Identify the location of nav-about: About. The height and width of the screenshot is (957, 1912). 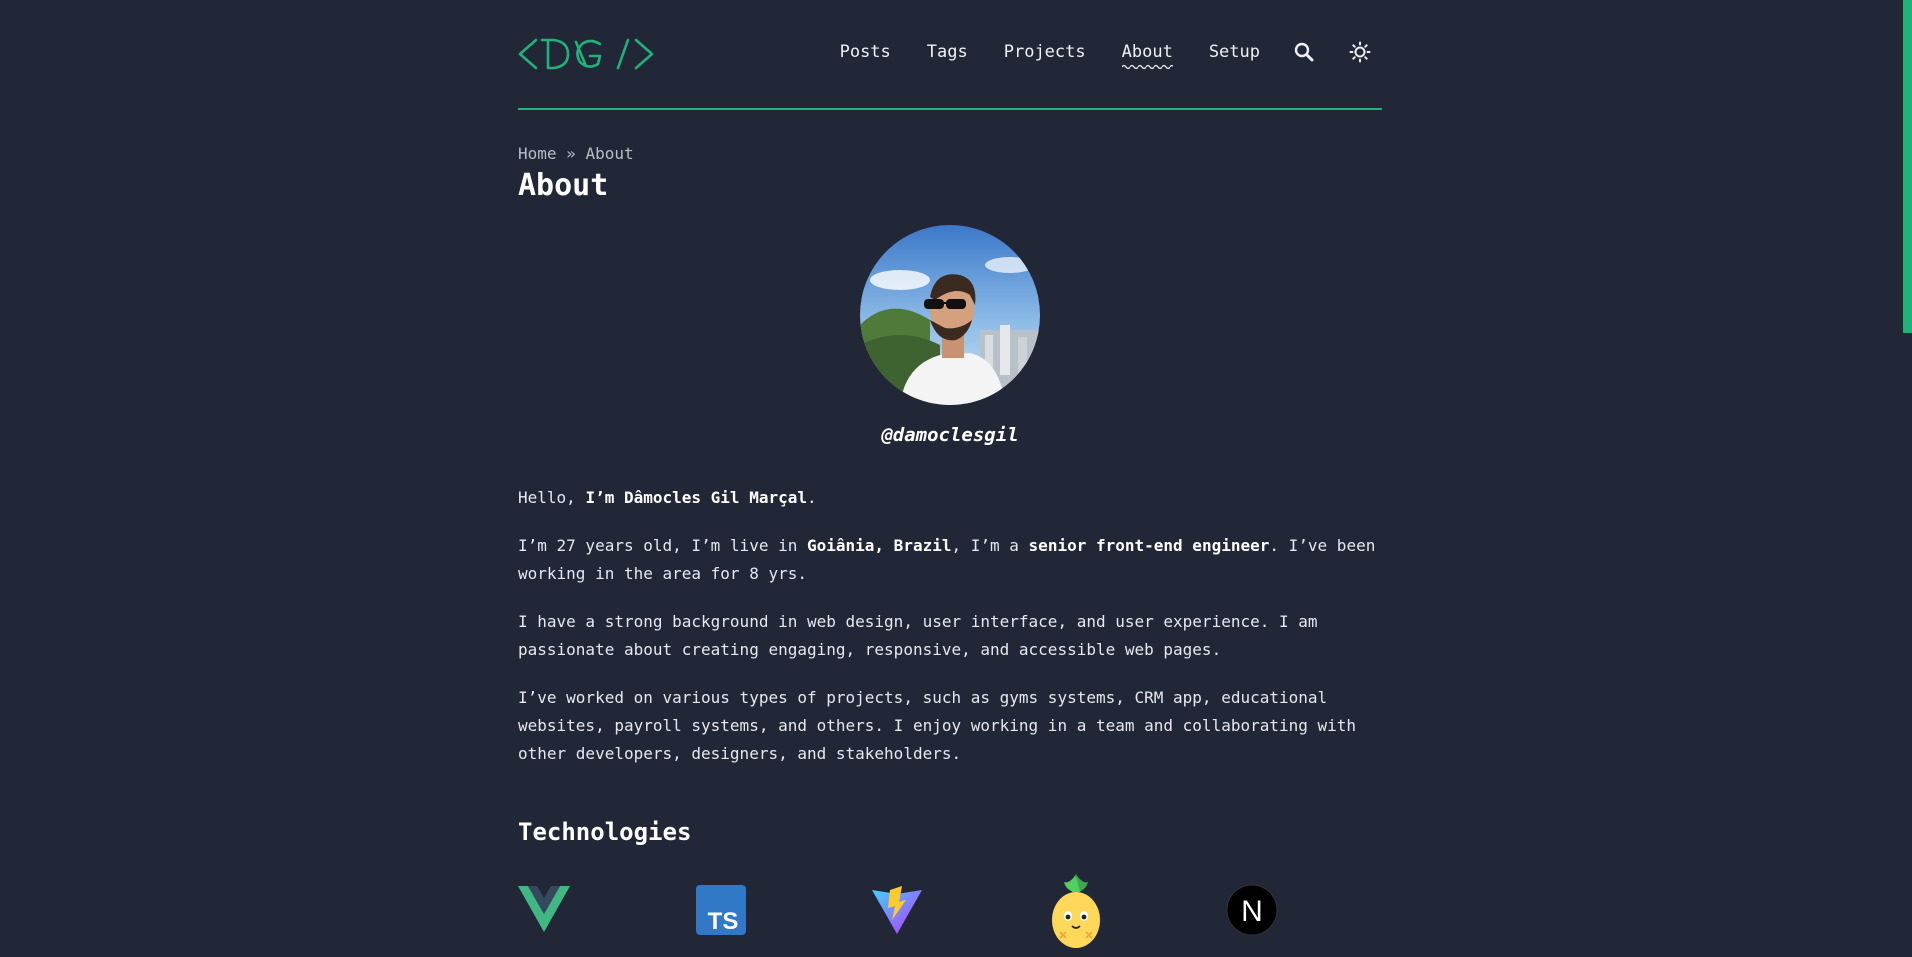
(1147, 55).